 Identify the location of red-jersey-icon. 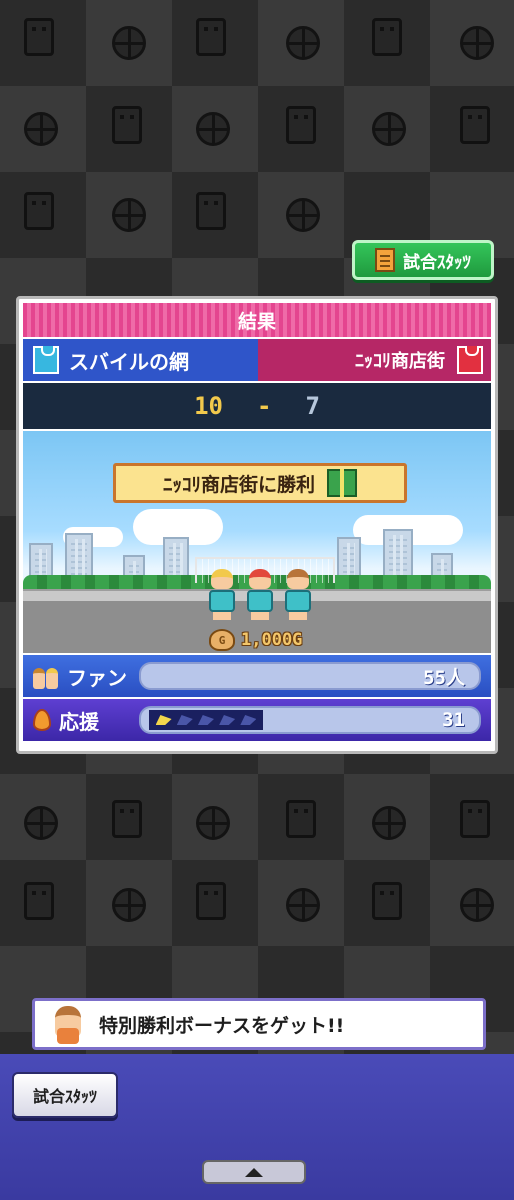
(470, 360).